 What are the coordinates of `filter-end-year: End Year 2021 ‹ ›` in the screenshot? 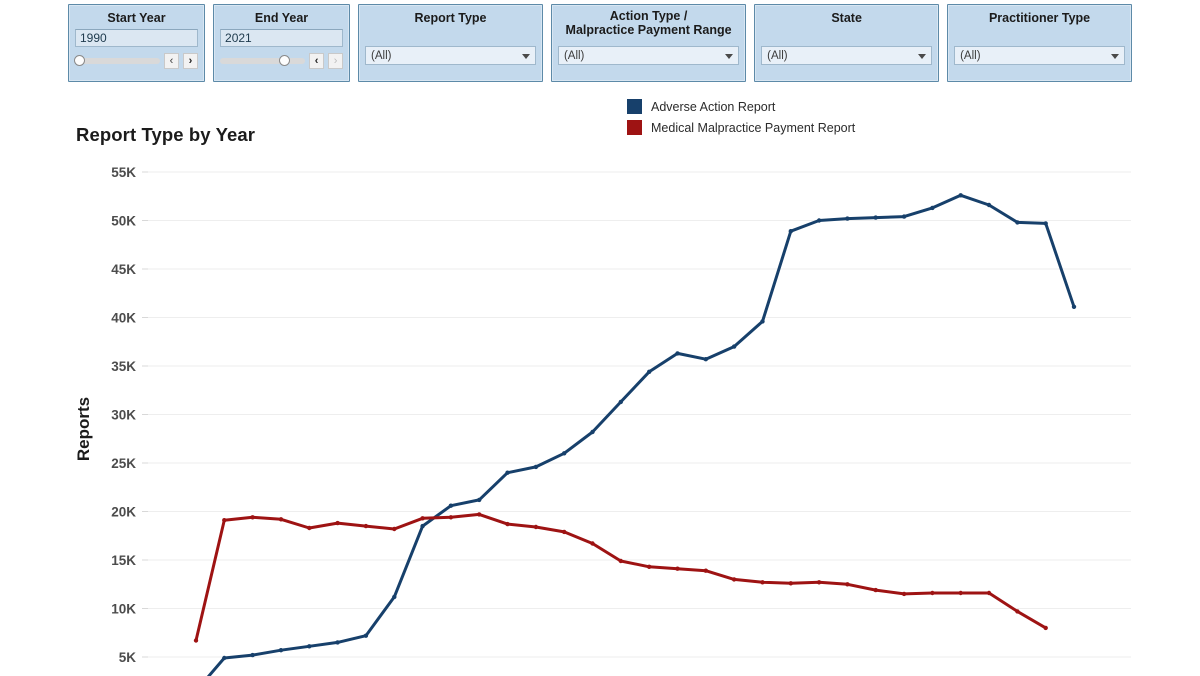 It's located at (282, 43).